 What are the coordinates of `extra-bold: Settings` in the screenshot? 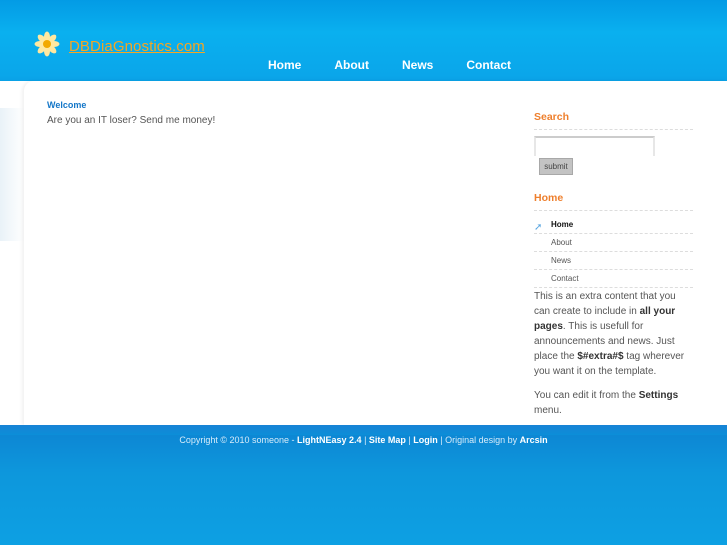 It's located at (658, 395).